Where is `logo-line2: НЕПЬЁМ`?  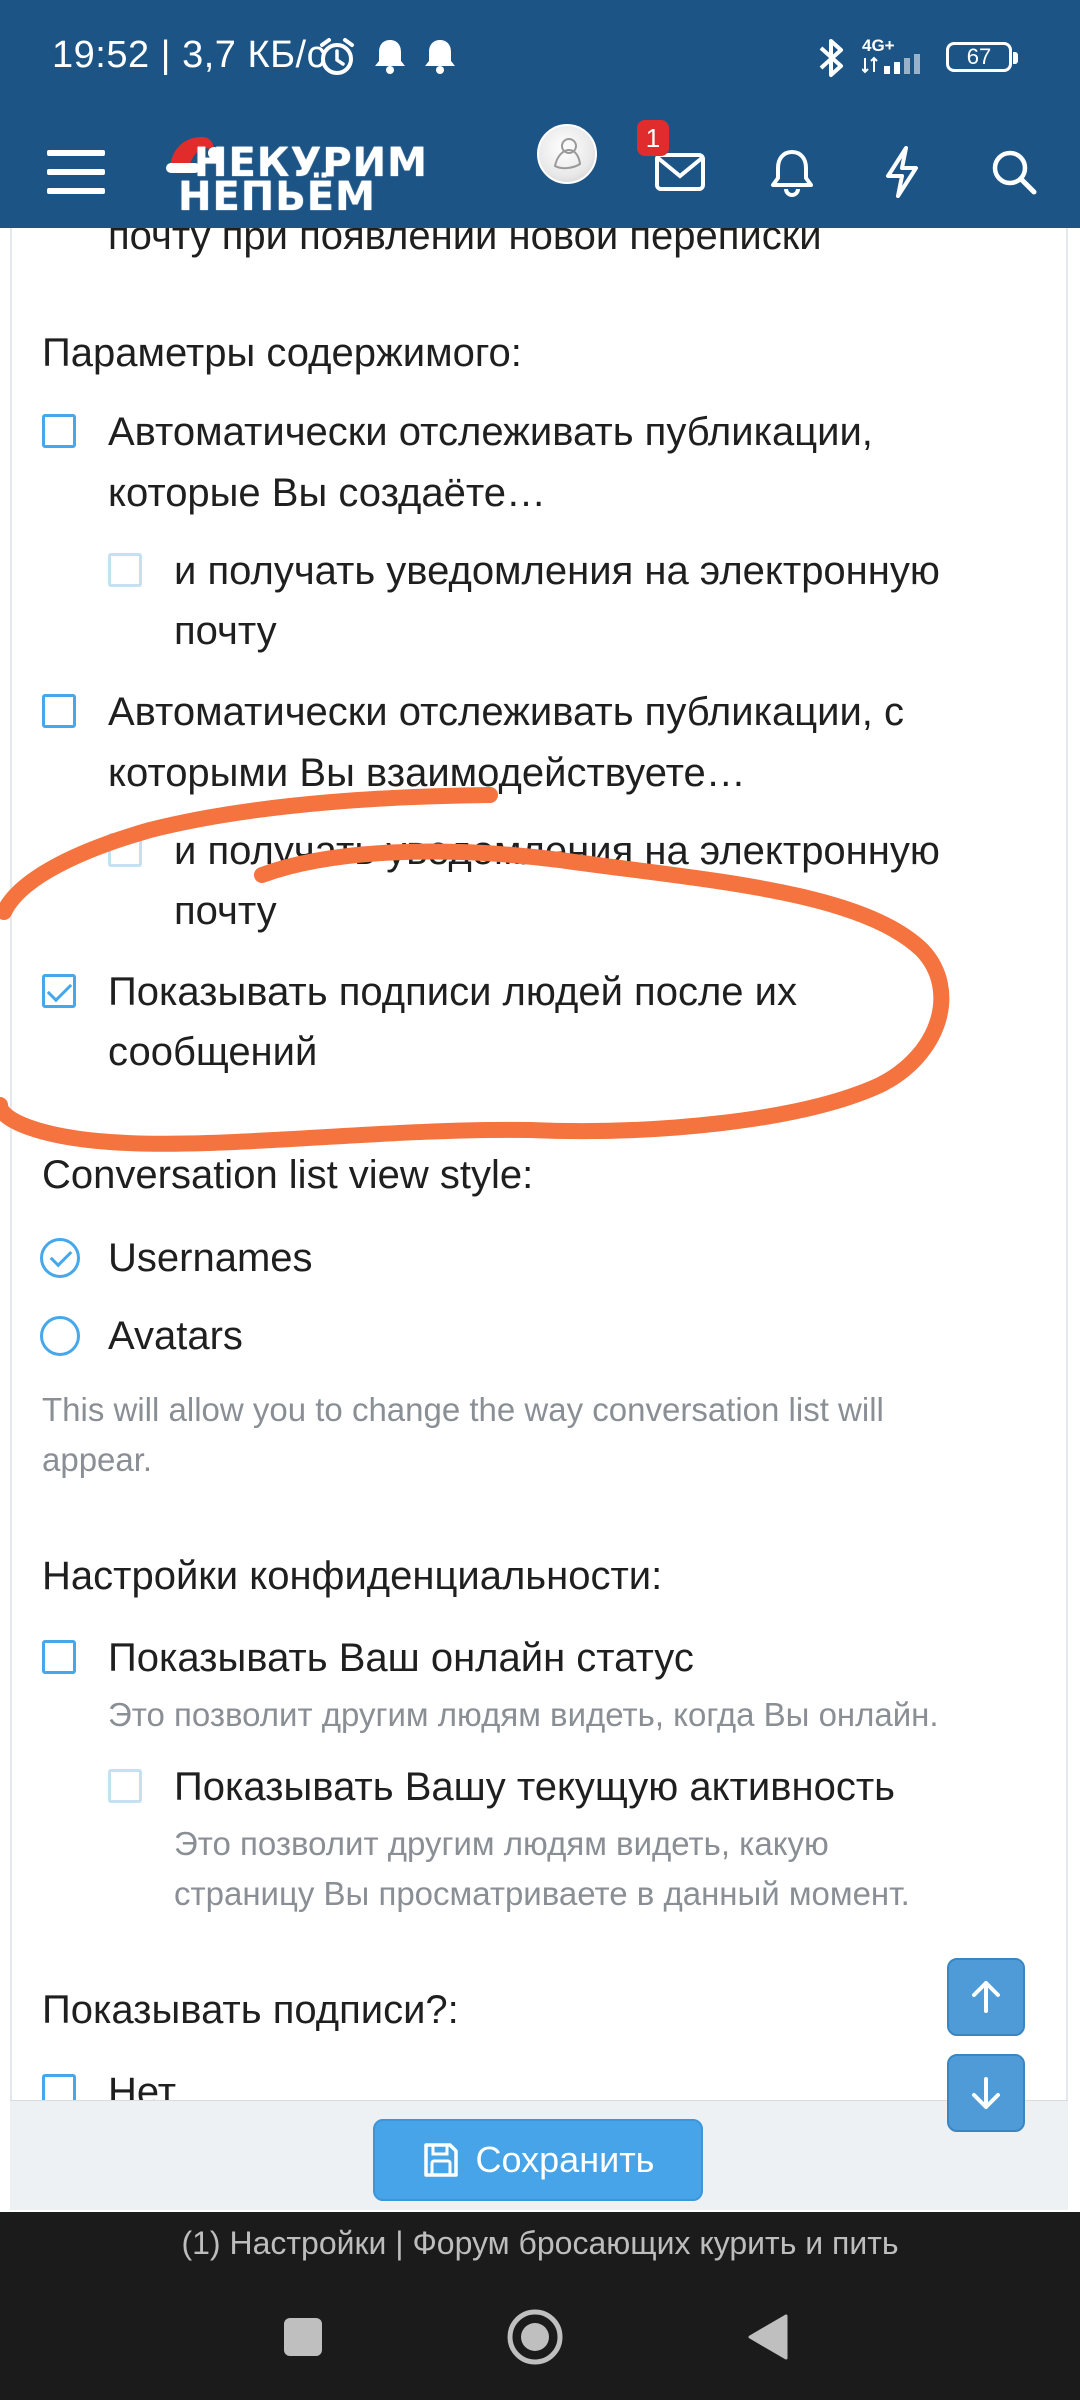
logo-line2: НЕПЬЁМ is located at coordinates (277, 197).